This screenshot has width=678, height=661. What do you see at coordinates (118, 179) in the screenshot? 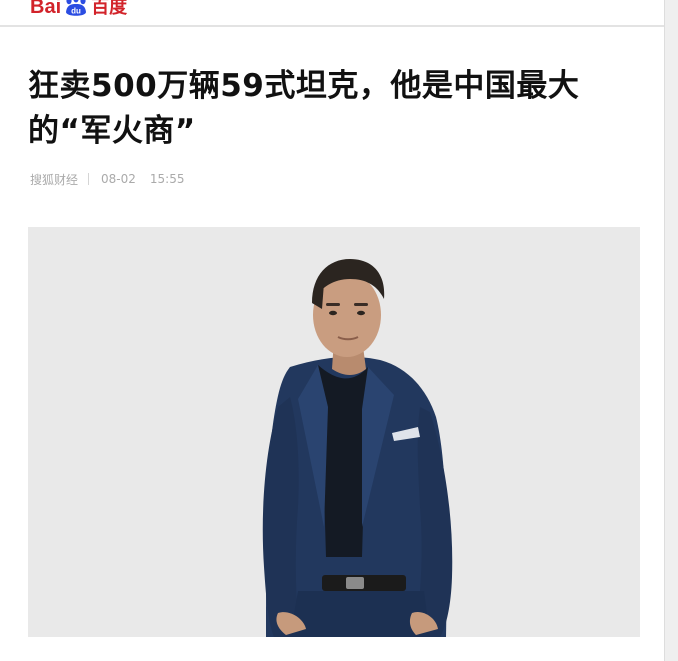
I see `article-date: 08-02` at bounding box center [118, 179].